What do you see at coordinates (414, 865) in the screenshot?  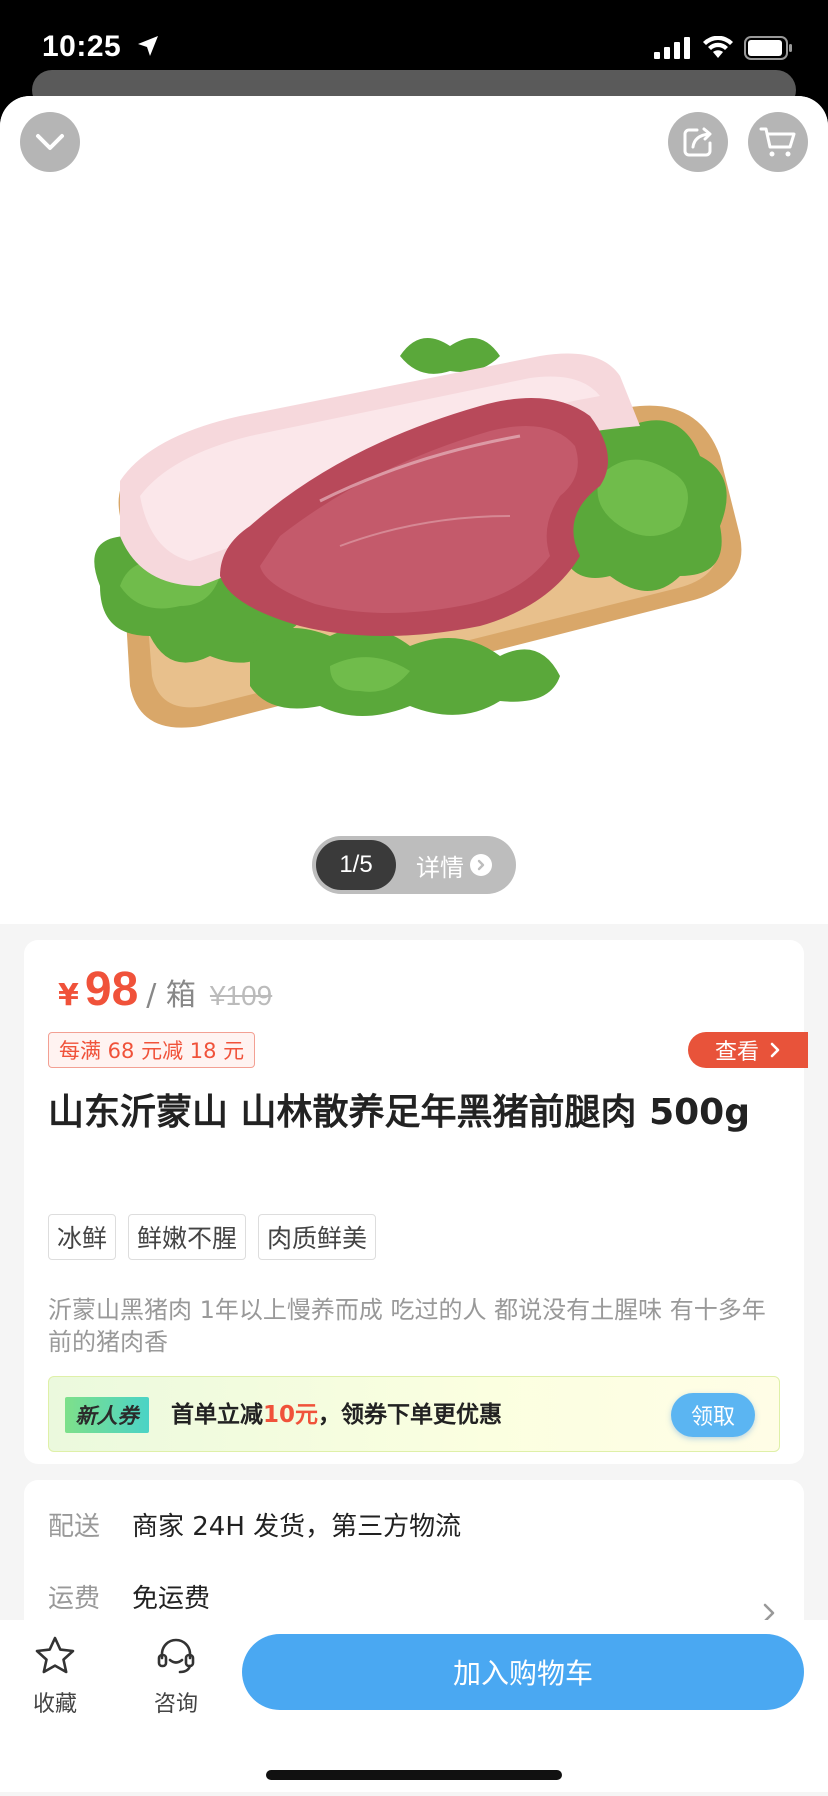 I see `gallery-pager: 1/5 详情` at bounding box center [414, 865].